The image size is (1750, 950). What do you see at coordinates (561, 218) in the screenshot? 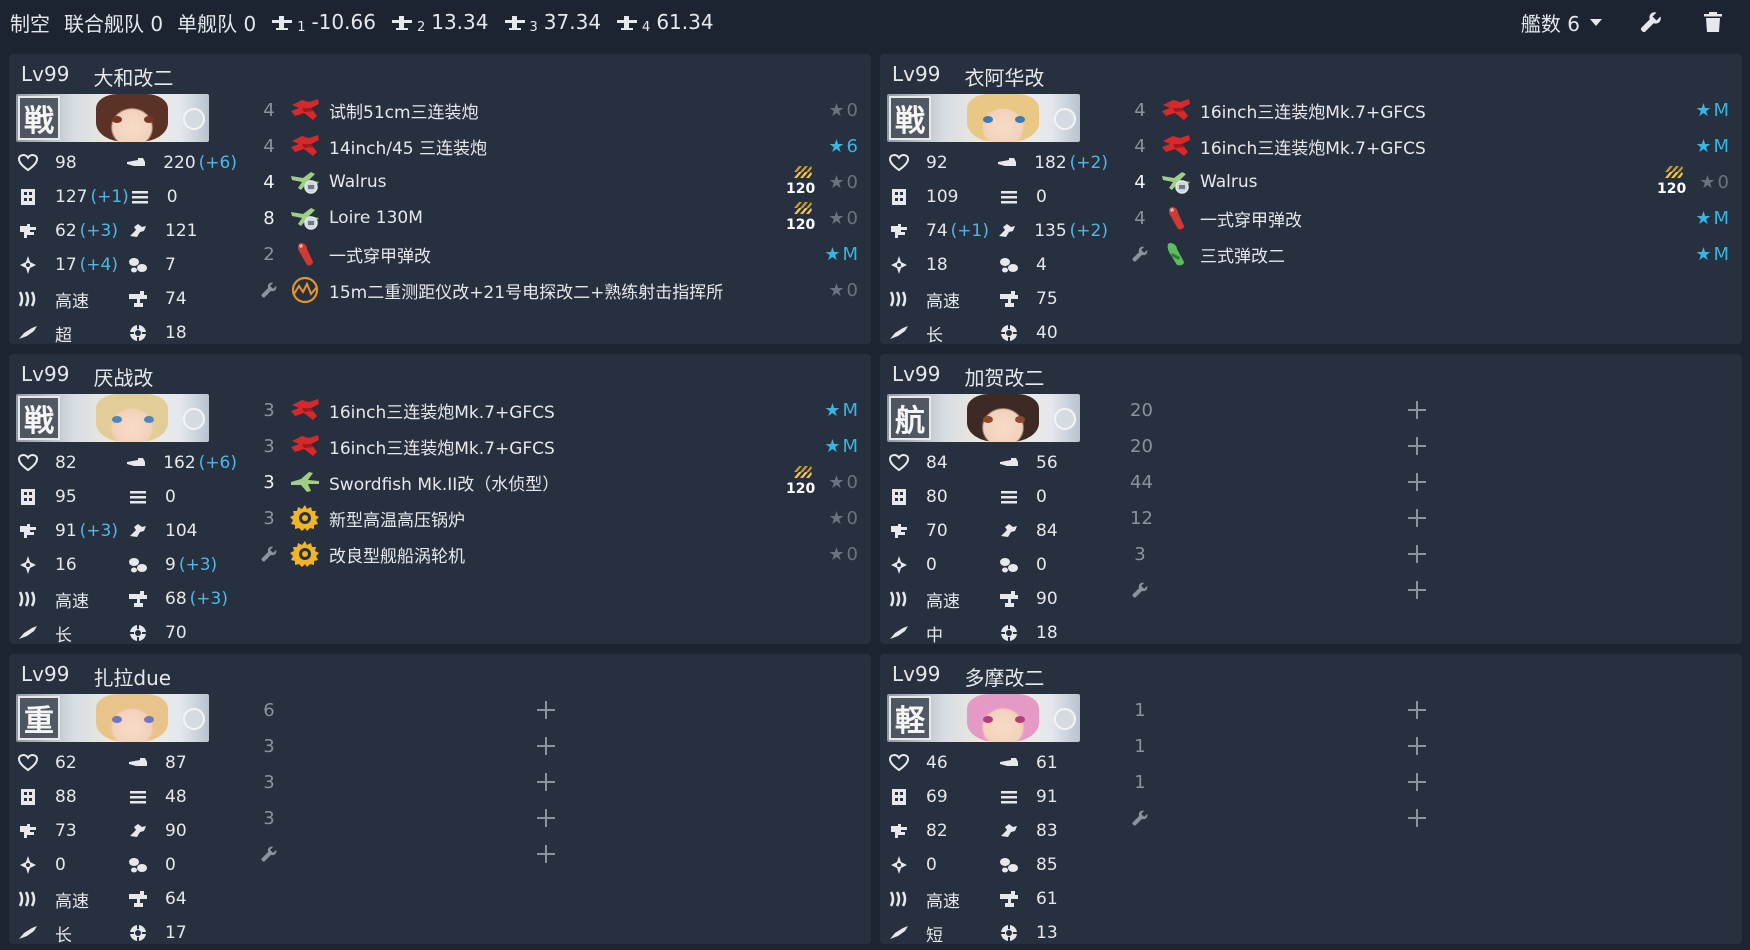
I see `equipment-slot: 8 Loire 130M 120 ★ 0` at bounding box center [561, 218].